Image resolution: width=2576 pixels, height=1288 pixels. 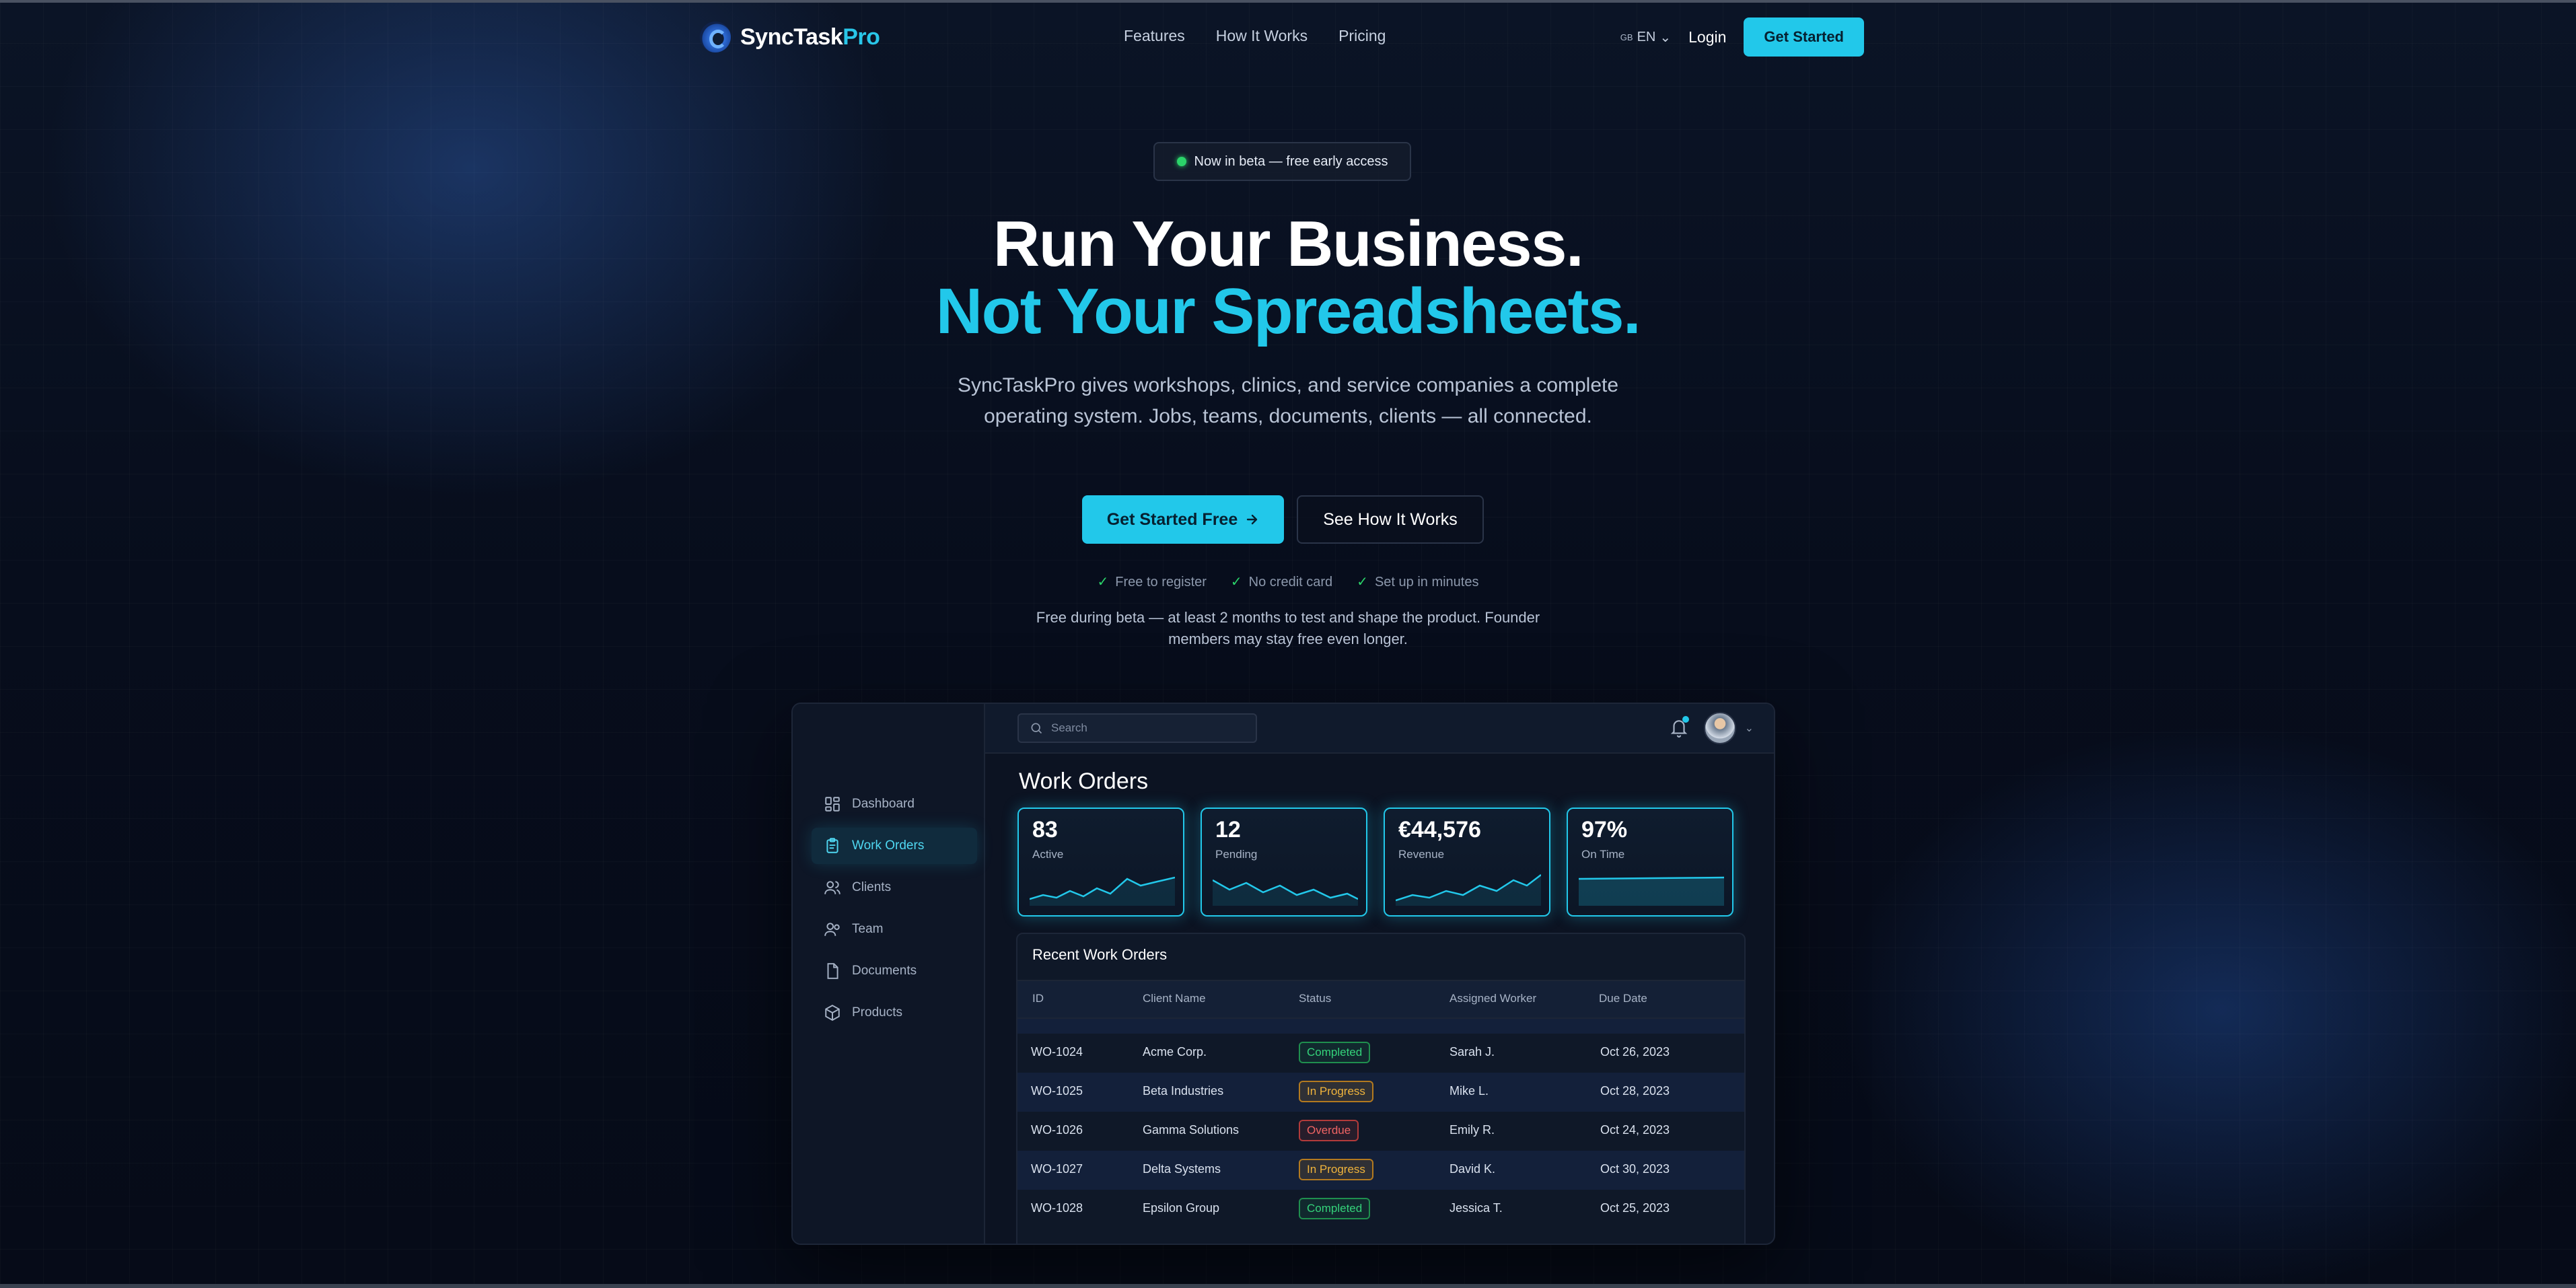 What do you see at coordinates (1038, 998) in the screenshot?
I see `column-header-id: ID` at bounding box center [1038, 998].